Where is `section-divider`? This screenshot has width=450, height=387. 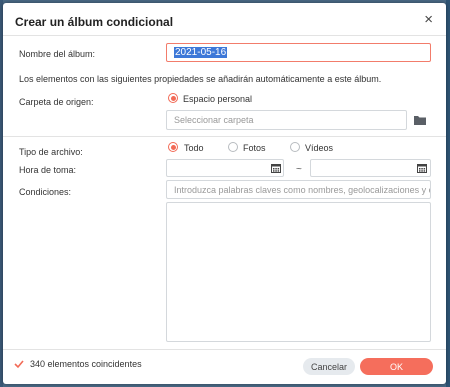 section-divider is located at coordinates (224, 136).